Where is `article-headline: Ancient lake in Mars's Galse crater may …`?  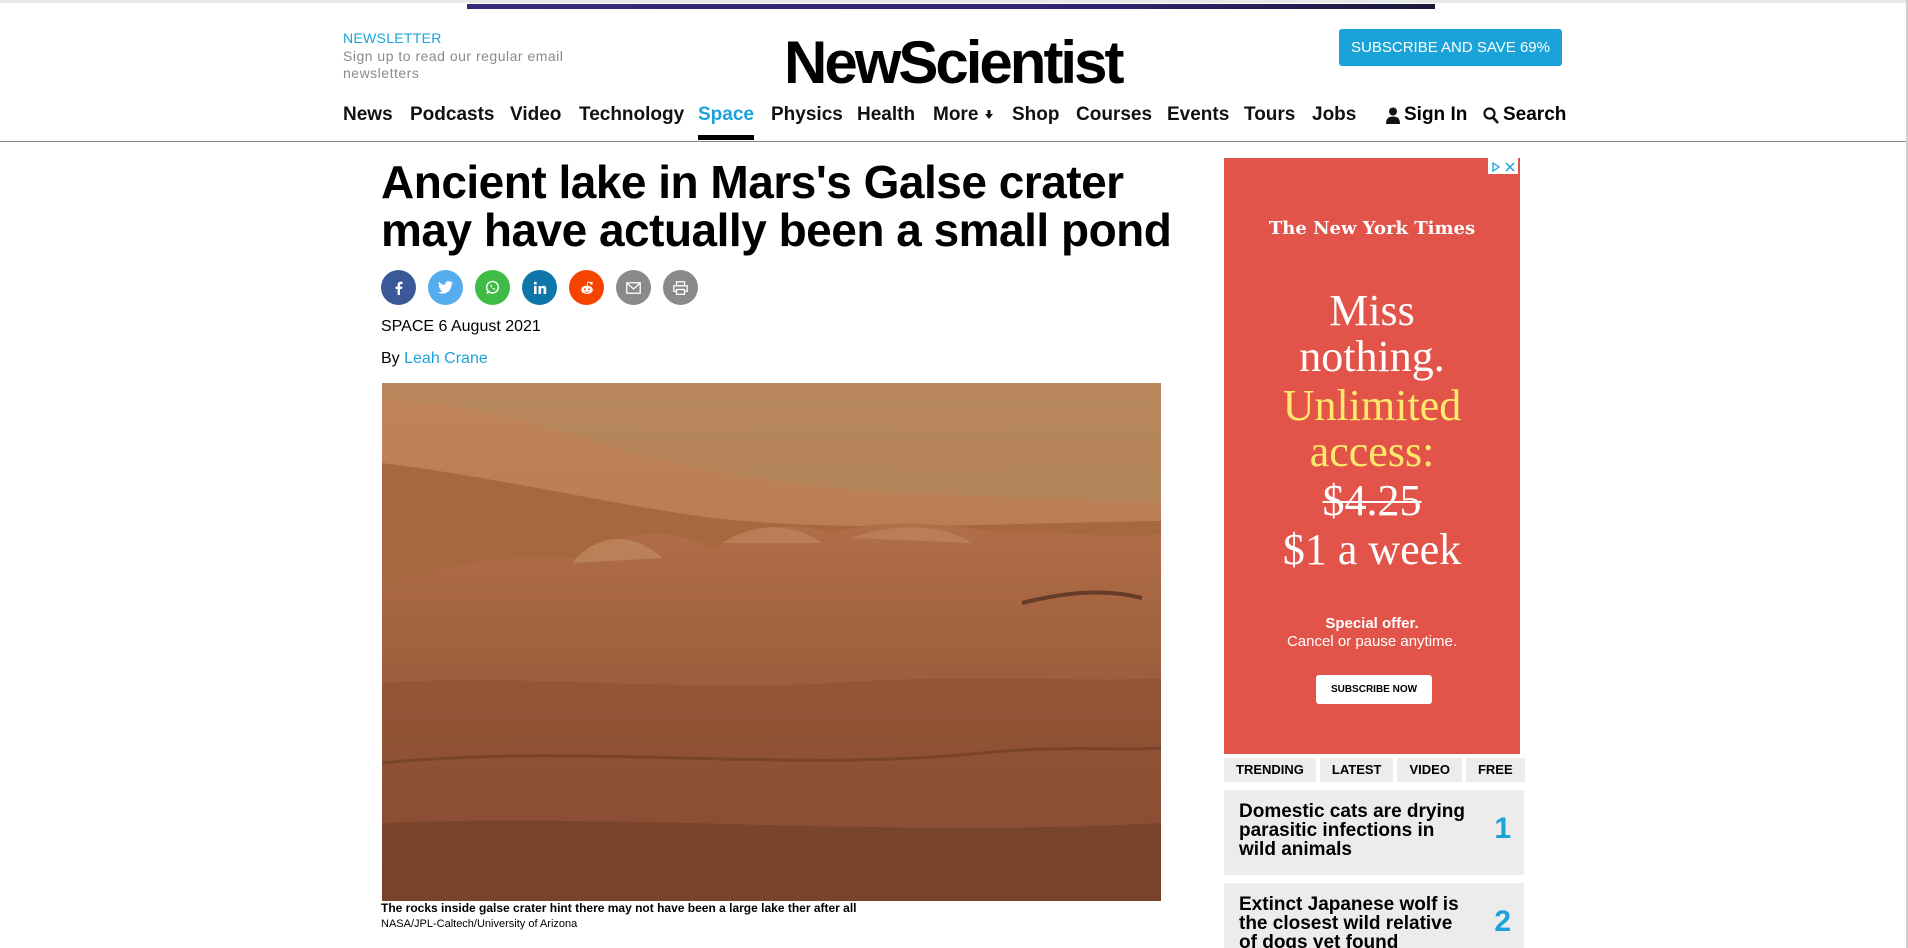
article-headline: Ancient lake in Mars's Galse crater may … is located at coordinates (776, 206).